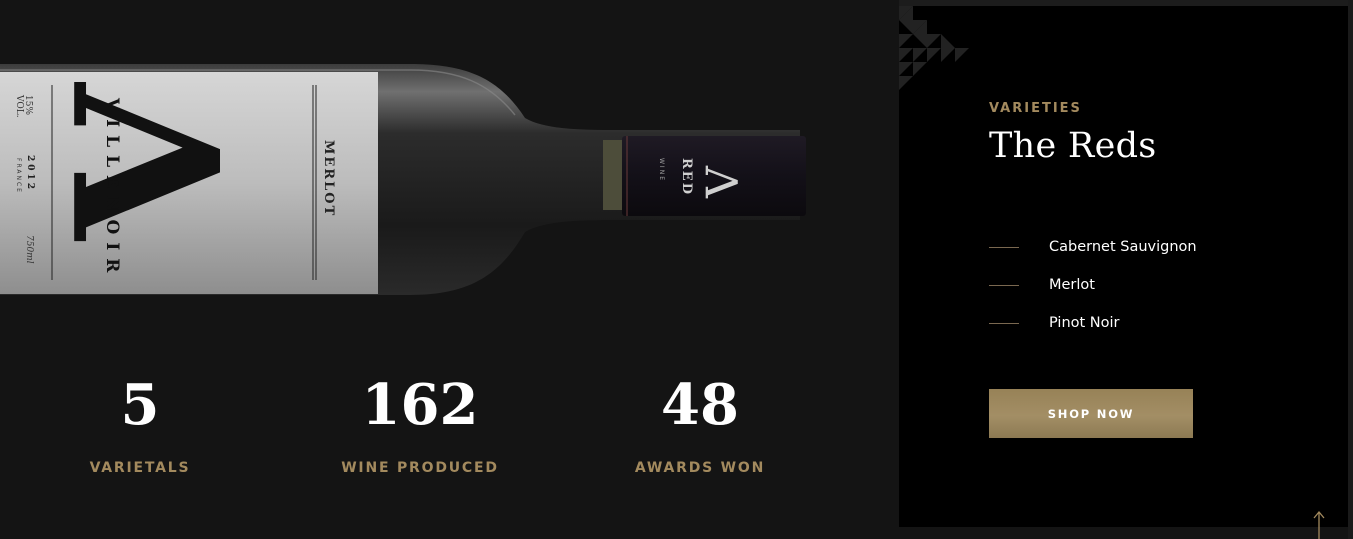 The height and width of the screenshot is (539, 1353). I want to click on stat-value: 48, so click(700, 405).